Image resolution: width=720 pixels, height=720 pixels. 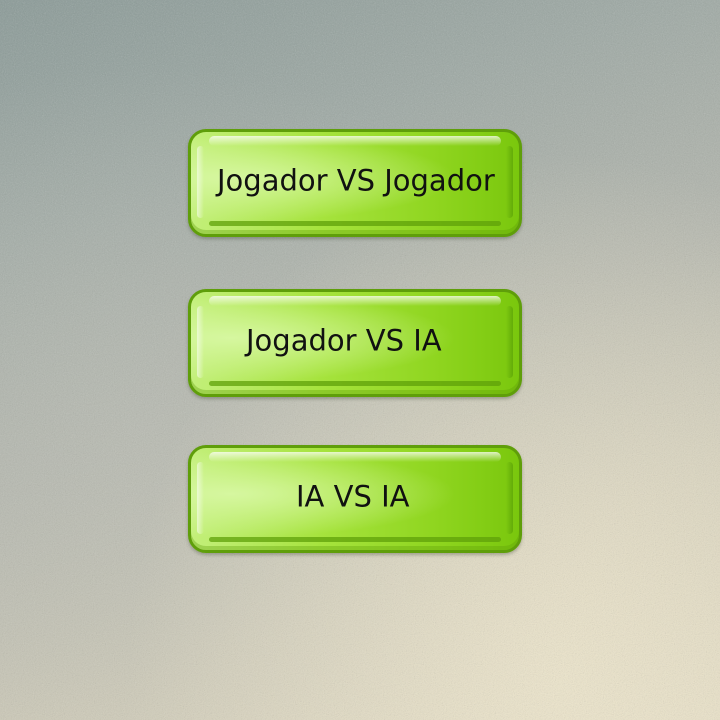 I want to click on ai-vs-ai-button: IA VS IA, so click(x=355, y=499).